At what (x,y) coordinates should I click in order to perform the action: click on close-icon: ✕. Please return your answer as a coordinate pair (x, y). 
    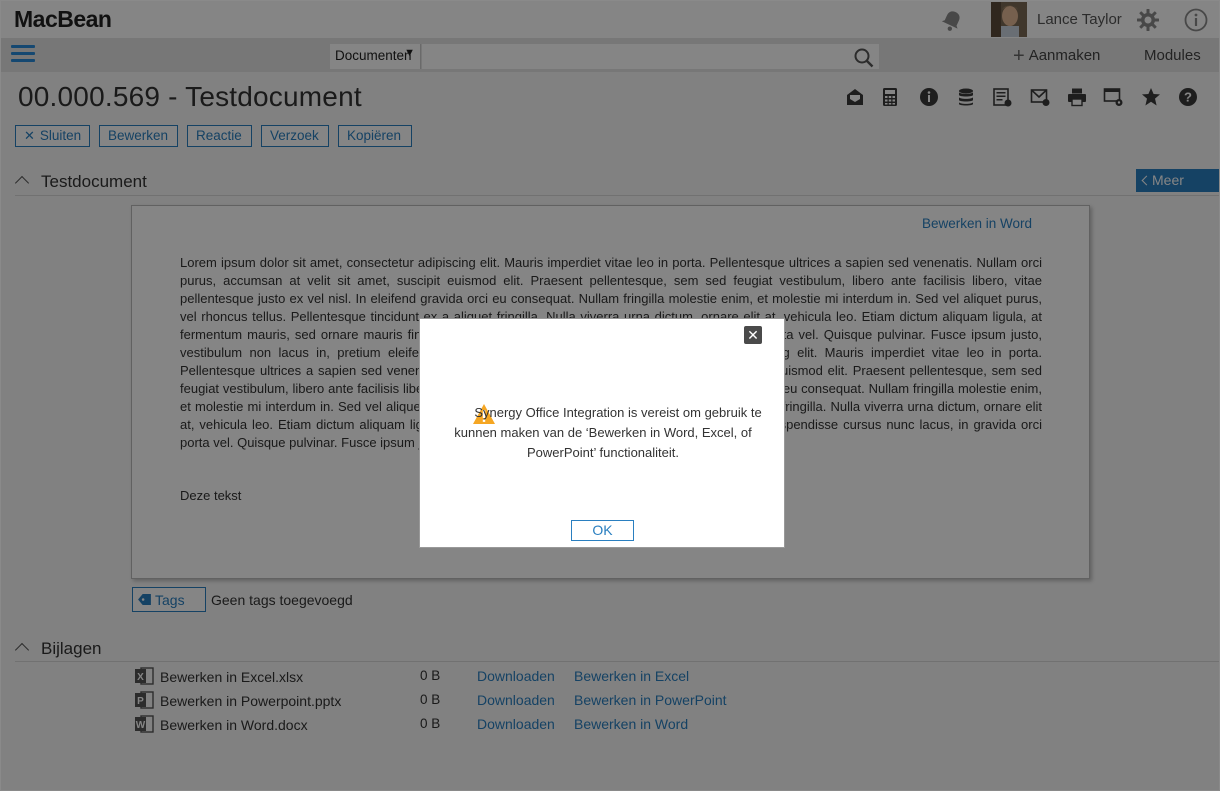
    Looking at the image, I should click on (753, 335).